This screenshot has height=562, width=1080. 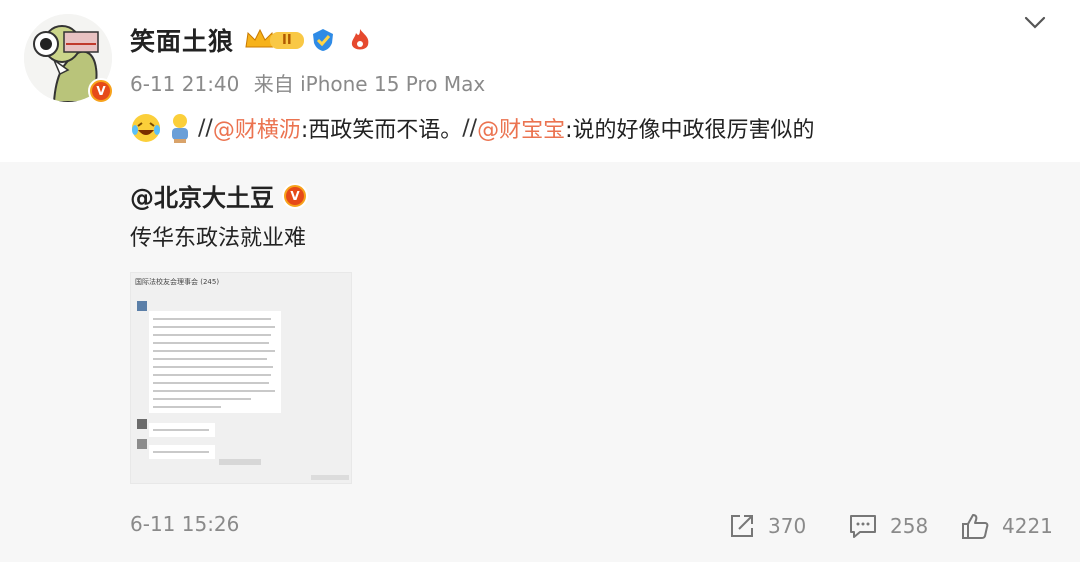 What do you see at coordinates (863, 526) in the screenshot?
I see `comment-icon` at bounding box center [863, 526].